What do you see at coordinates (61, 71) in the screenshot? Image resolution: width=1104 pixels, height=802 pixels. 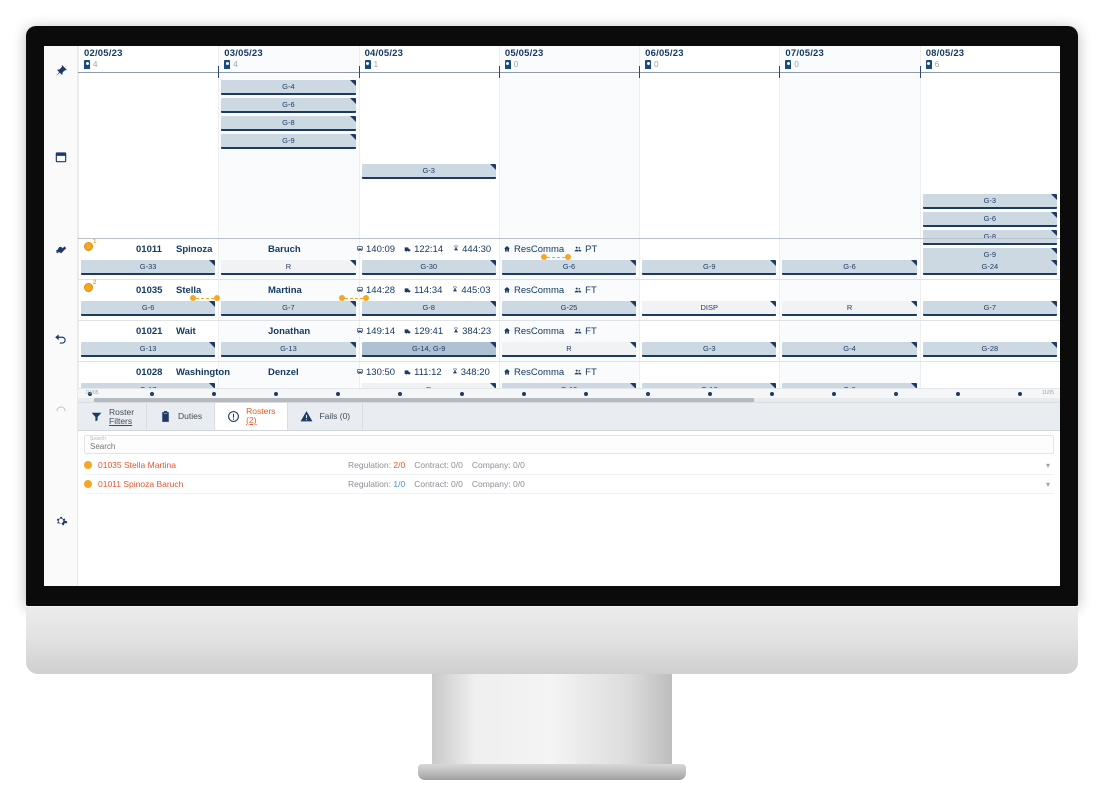 I see `pin-icon` at bounding box center [61, 71].